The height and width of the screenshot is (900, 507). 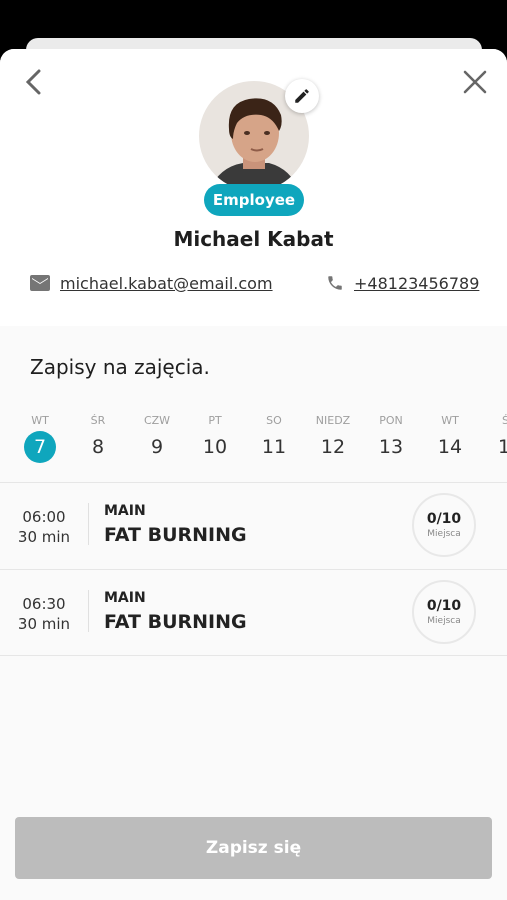 What do you see at coordinates (40, 447) in the screenshot?
I see `day-date: 7` at bounding box center [40, 447].